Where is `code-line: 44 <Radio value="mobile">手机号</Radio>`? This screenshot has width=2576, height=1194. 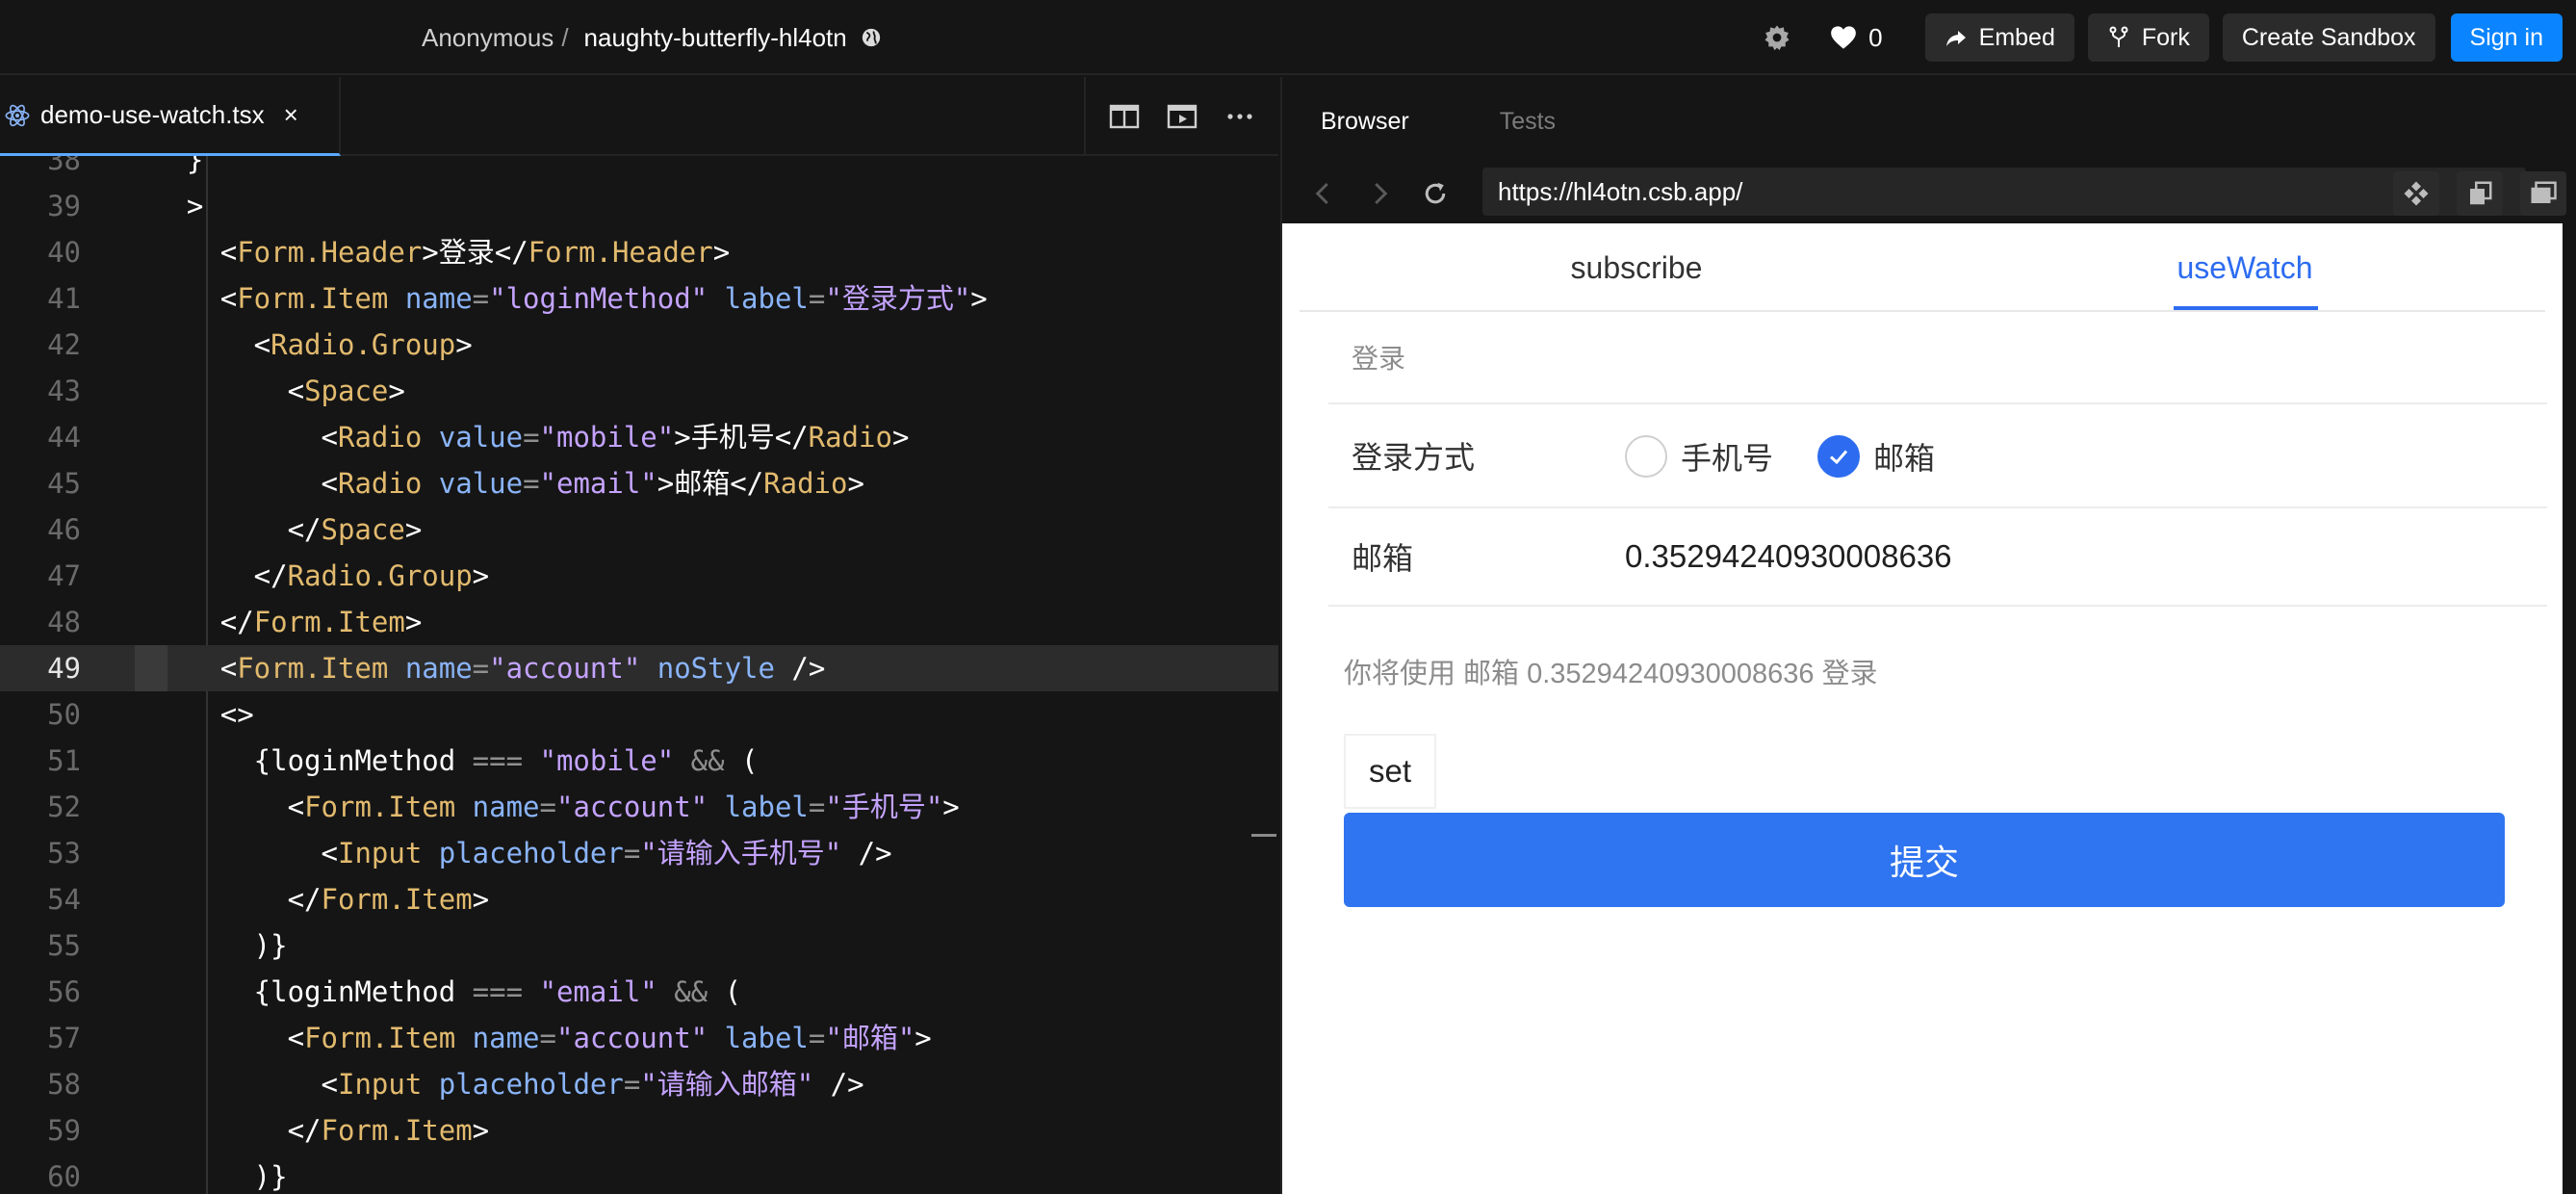 code-line: 44 <Radio value="mobile">手机号</Radio> is located at coordinates (639, 437).